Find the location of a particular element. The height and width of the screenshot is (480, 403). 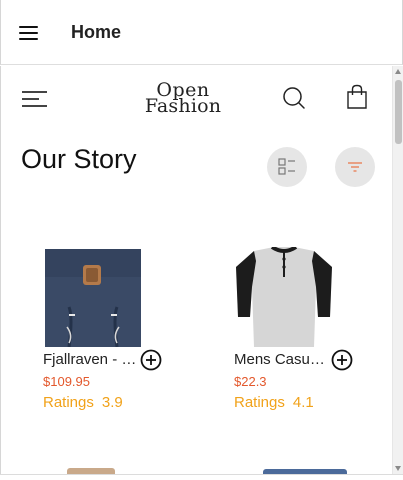

product-price: $22.3 is located at coordinates (250, 381).